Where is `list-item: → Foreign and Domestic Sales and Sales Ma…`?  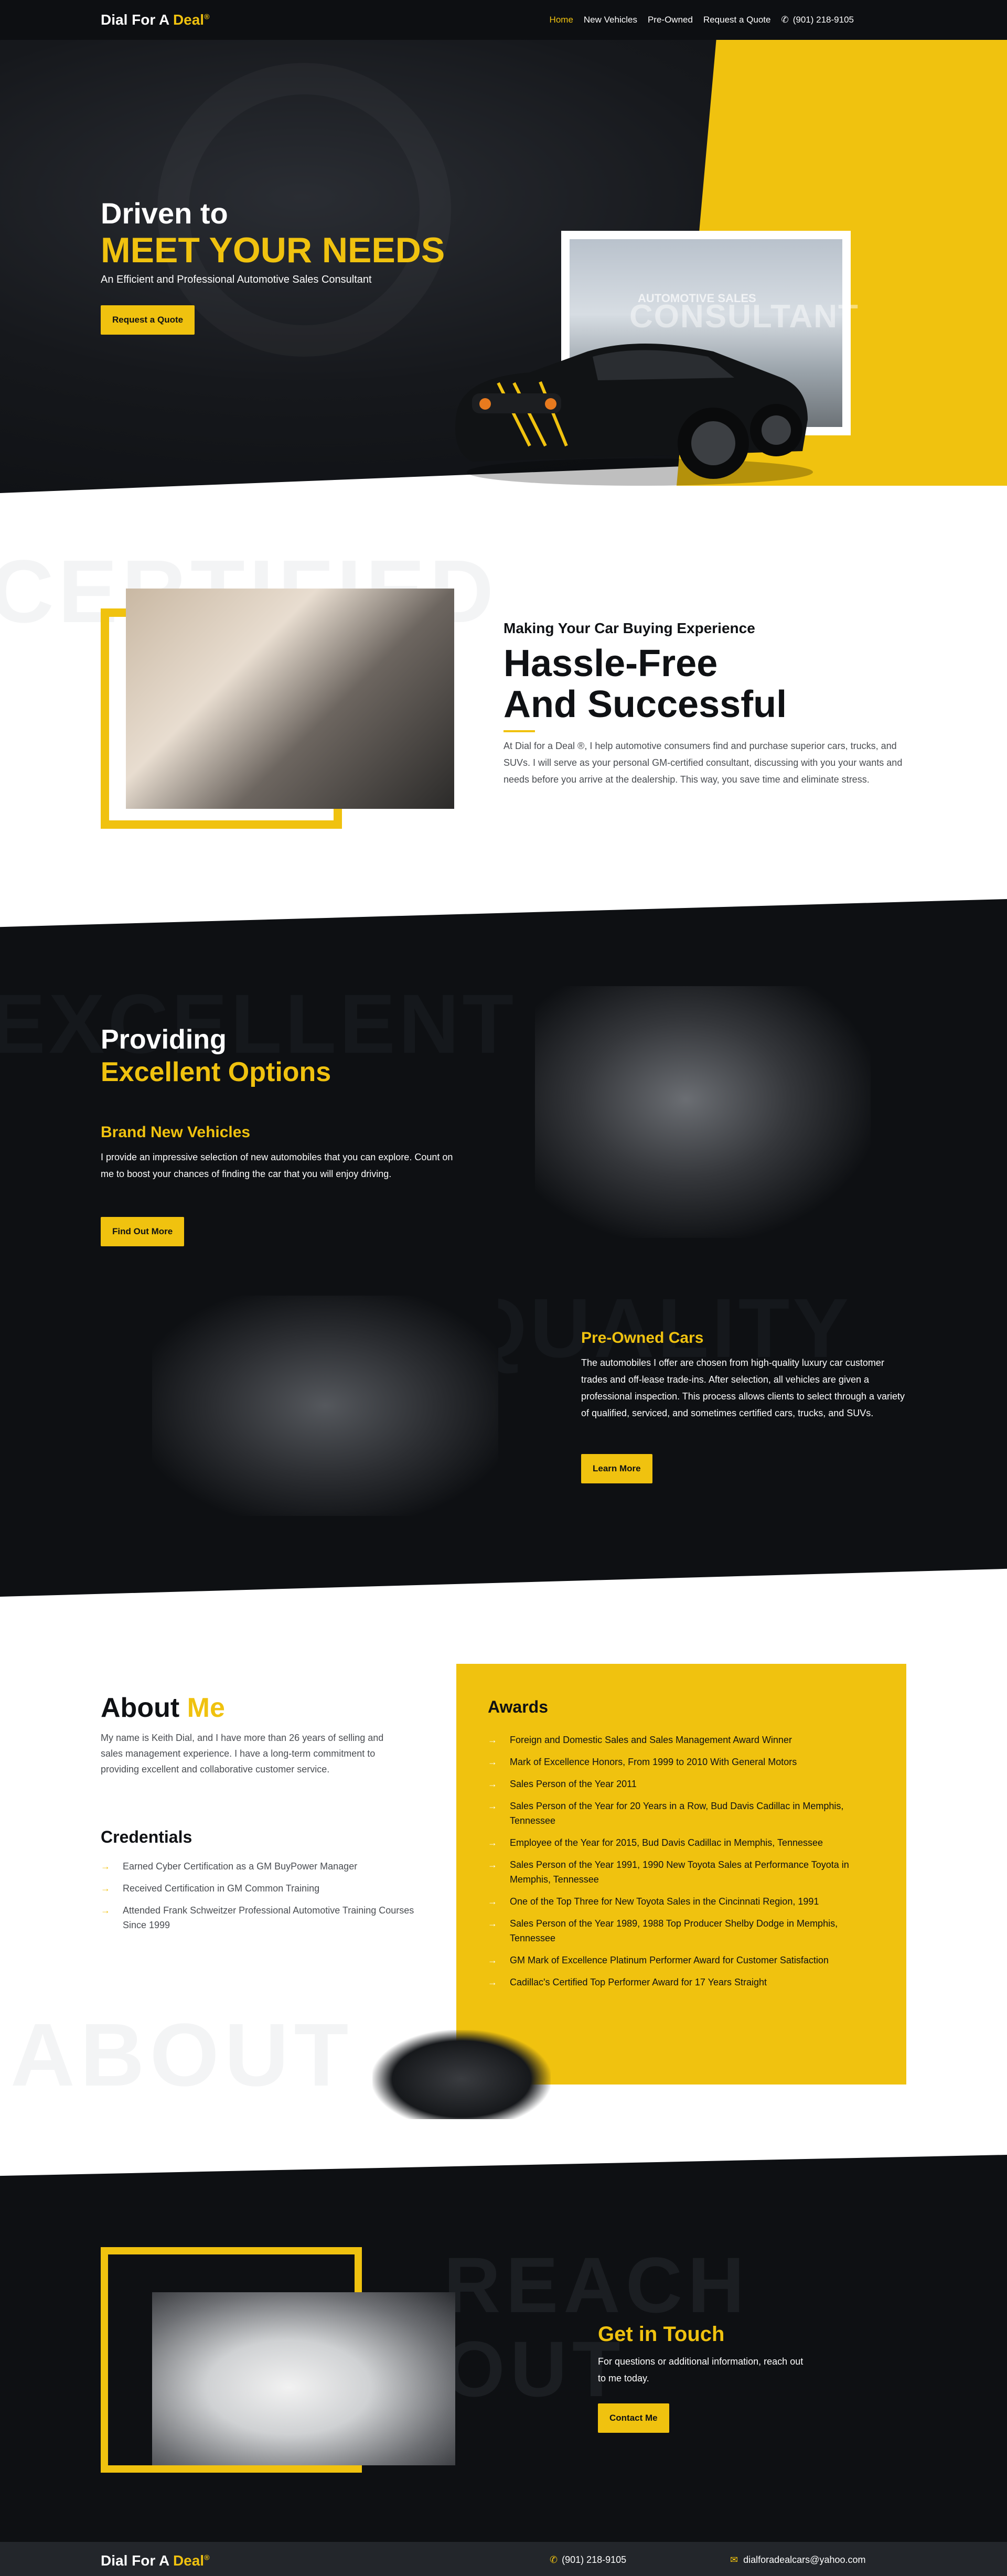 list-item: → Foreign and Domestic Sales and Sales Ma… is located at coordinates (682, 1740).